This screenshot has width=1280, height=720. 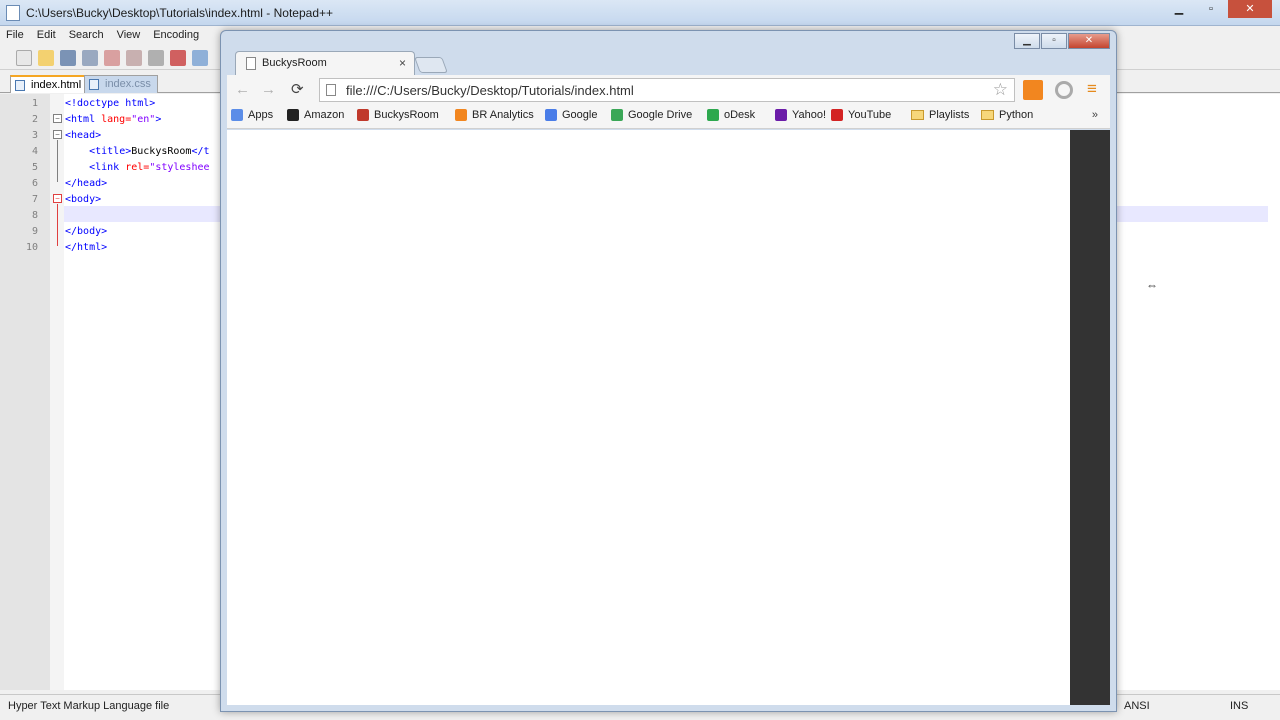 What do you see at coordinates (1250, 9) in the screenshot?
I see `close-button: ✕` at bounding box center [1250, 9].